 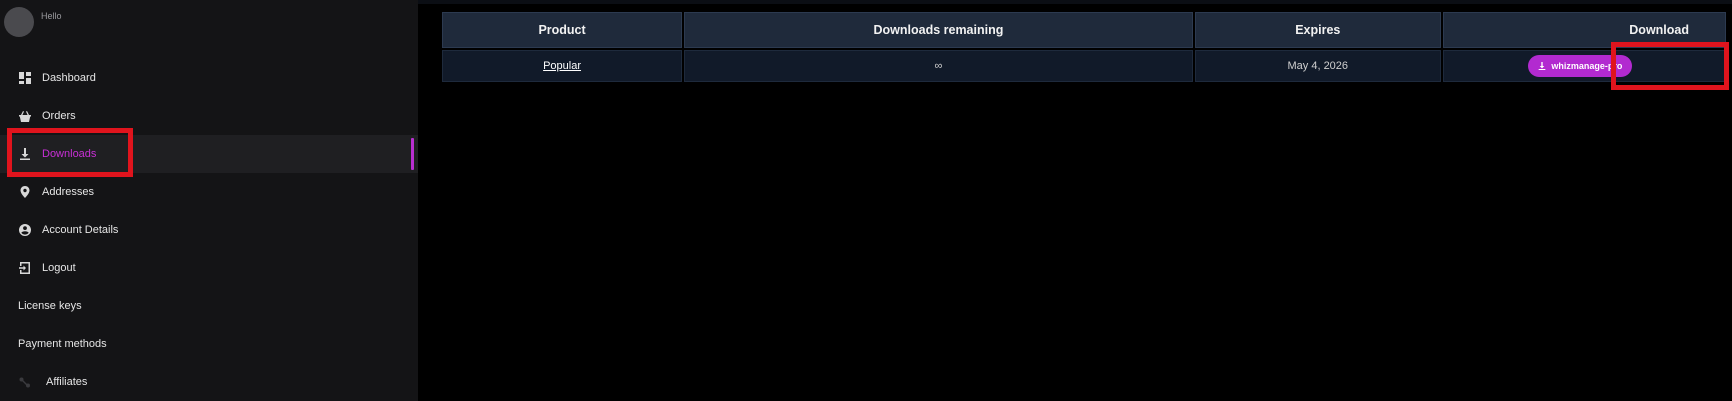 I want to click on top-border, so click(x=1075, y=2).